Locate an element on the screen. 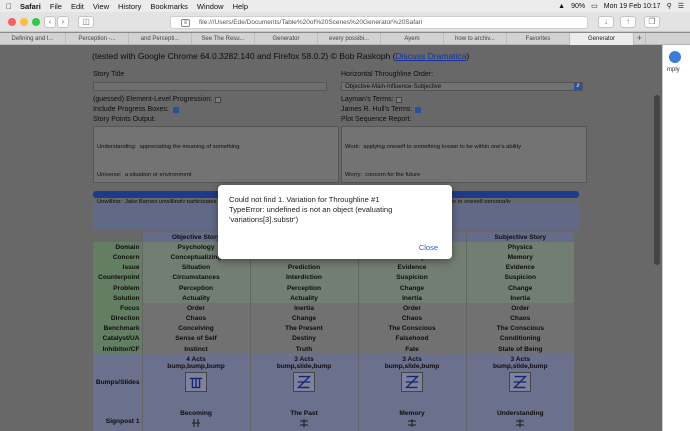 Image resolution: width=690 pixels, height=431 pixels. status-area: ▲ 90% ▭ Mon 19 Feb 10:17 ⚲ ☰ is located at coordinates (621, 6).